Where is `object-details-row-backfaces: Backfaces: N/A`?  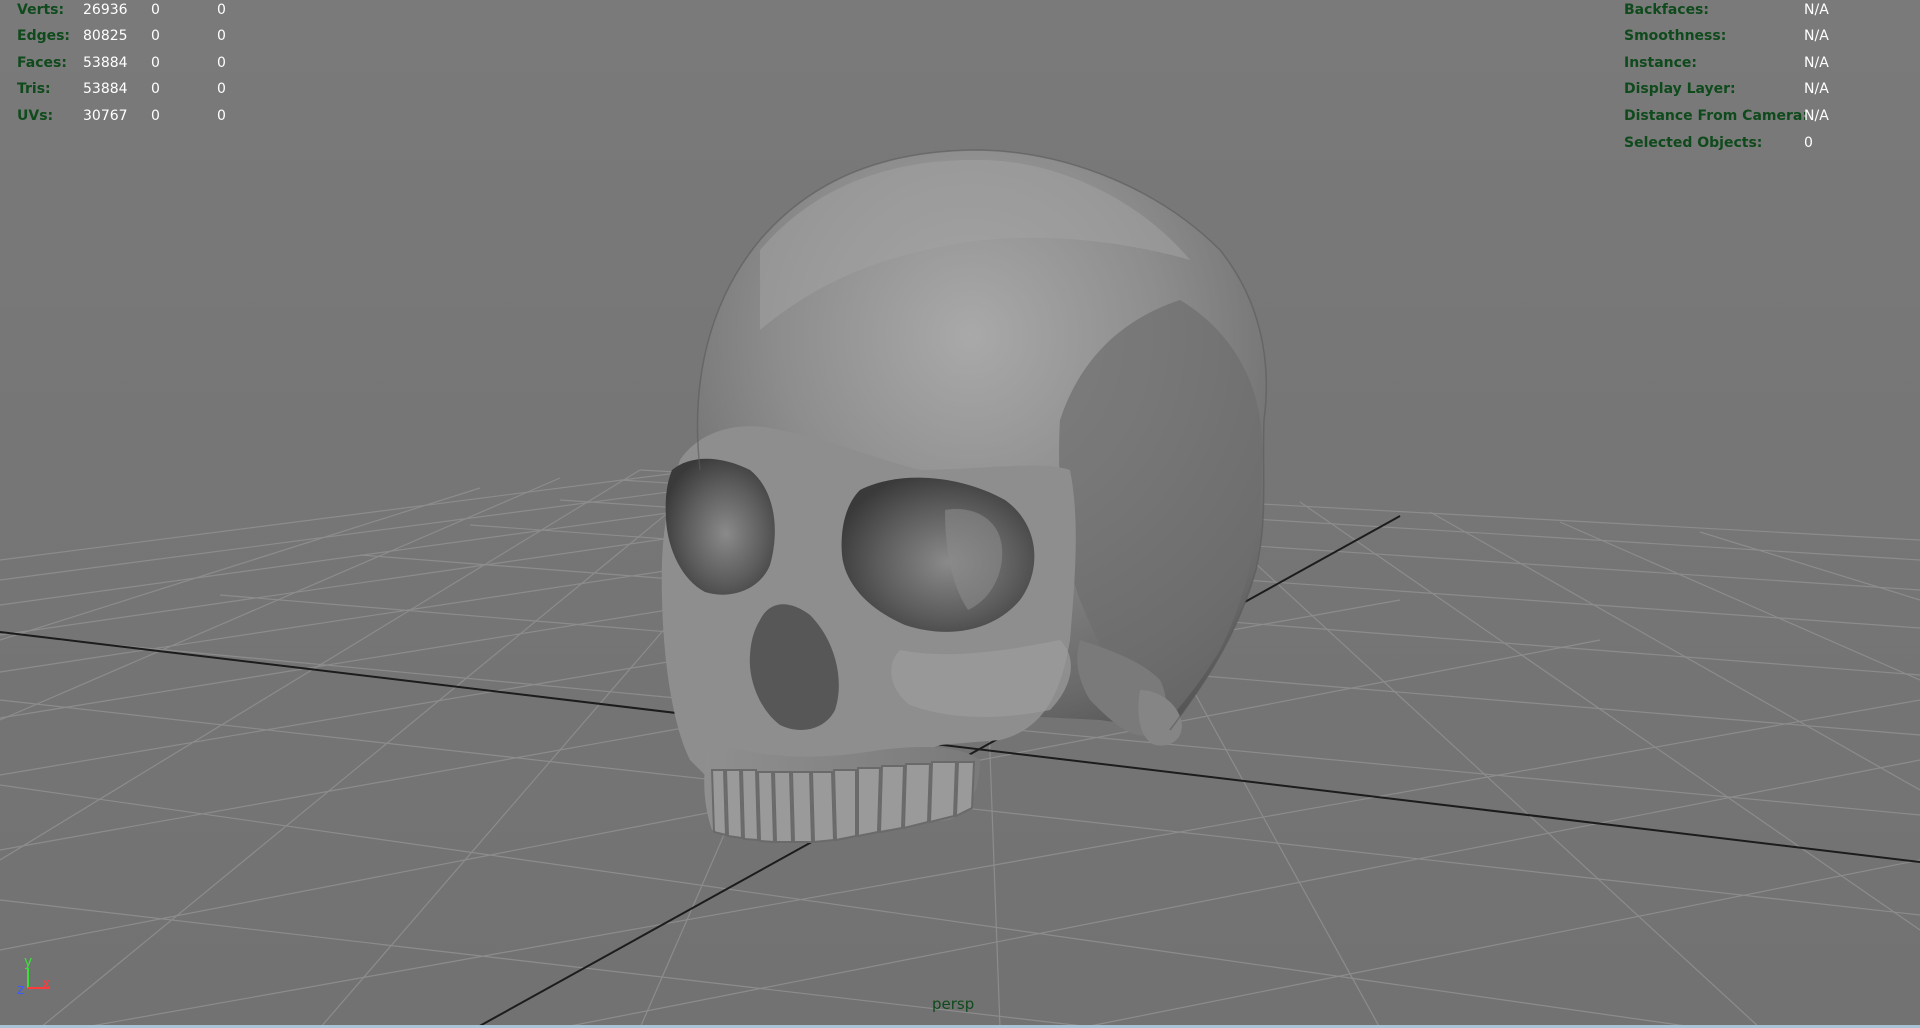
object-details-row-backfaces: Backfaces: N/A is located at coordinates (1764, 10).